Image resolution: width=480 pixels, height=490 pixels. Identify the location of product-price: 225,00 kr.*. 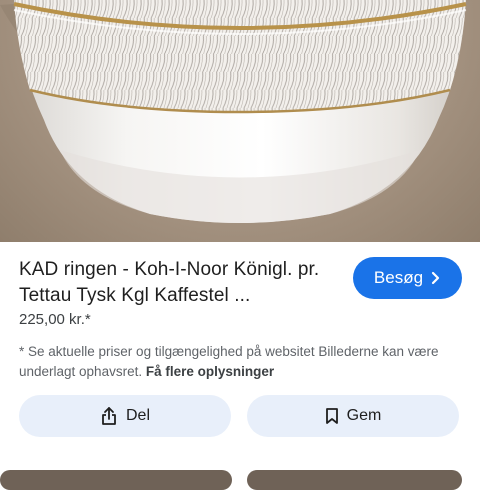
(55, 319).